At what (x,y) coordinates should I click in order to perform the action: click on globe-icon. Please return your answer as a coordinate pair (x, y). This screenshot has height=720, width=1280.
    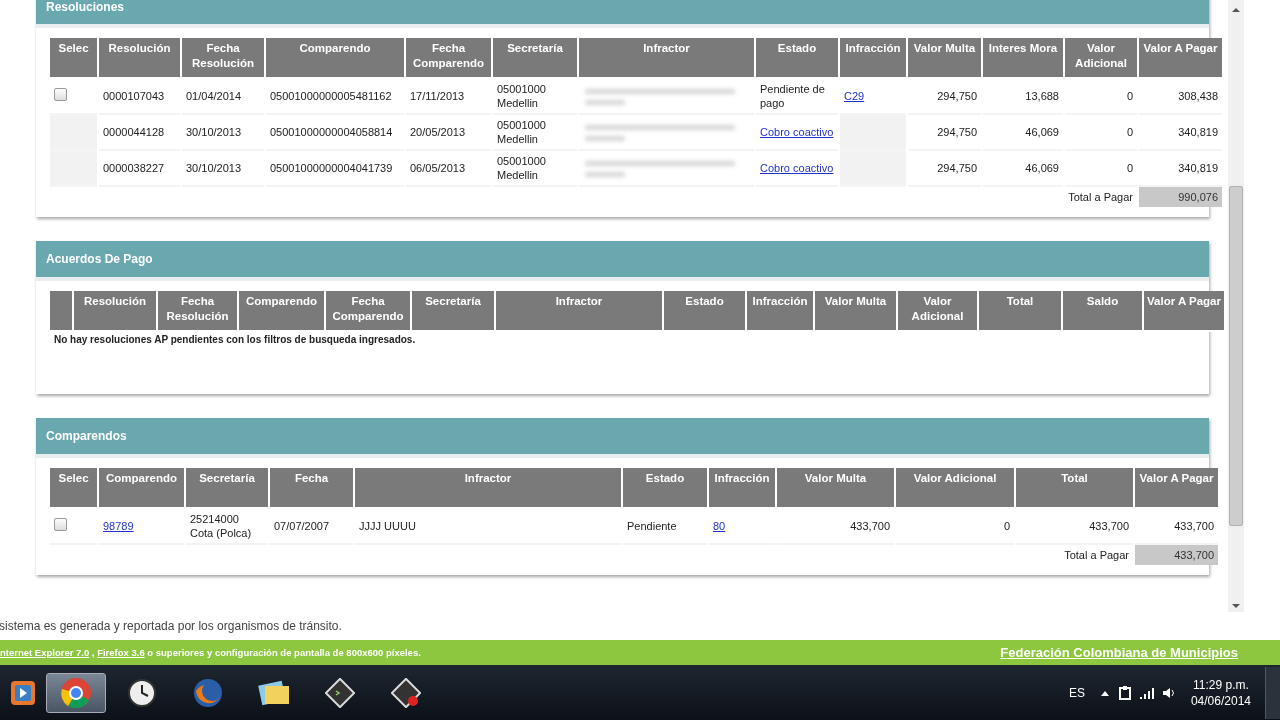
    Looking at the image, I should click on (208, 692).